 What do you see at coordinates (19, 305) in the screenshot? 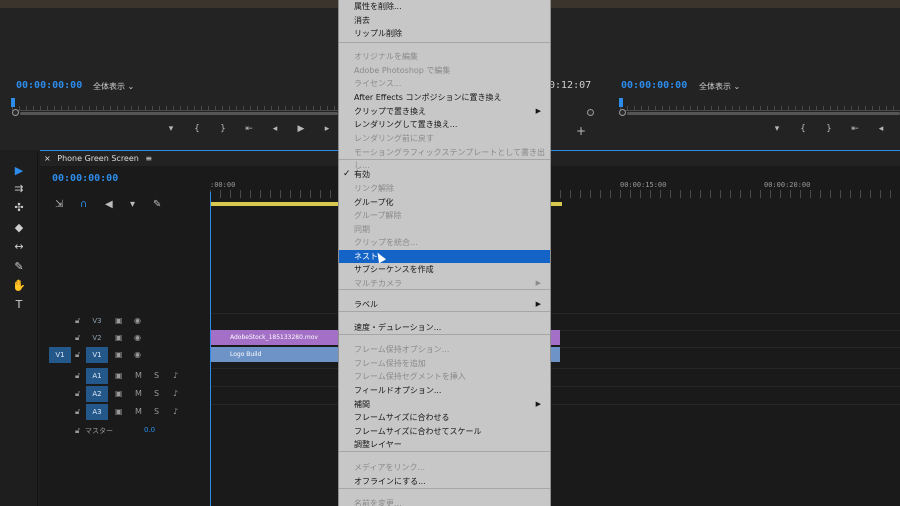
I see `type-tool-icon: T` at bounding box center [19, 305].